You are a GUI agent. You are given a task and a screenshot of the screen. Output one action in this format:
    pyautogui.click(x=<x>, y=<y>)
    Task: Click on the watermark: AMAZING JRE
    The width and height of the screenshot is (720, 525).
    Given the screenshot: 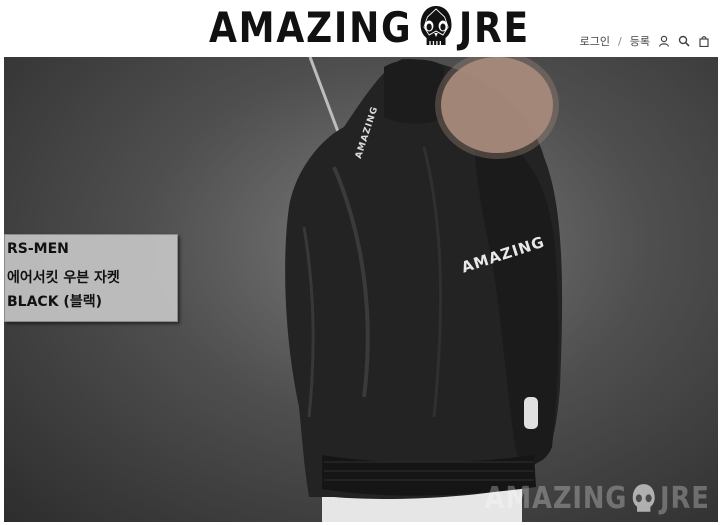 What is the action you would take?
    pyautogui.click(x=597, y=498)
    